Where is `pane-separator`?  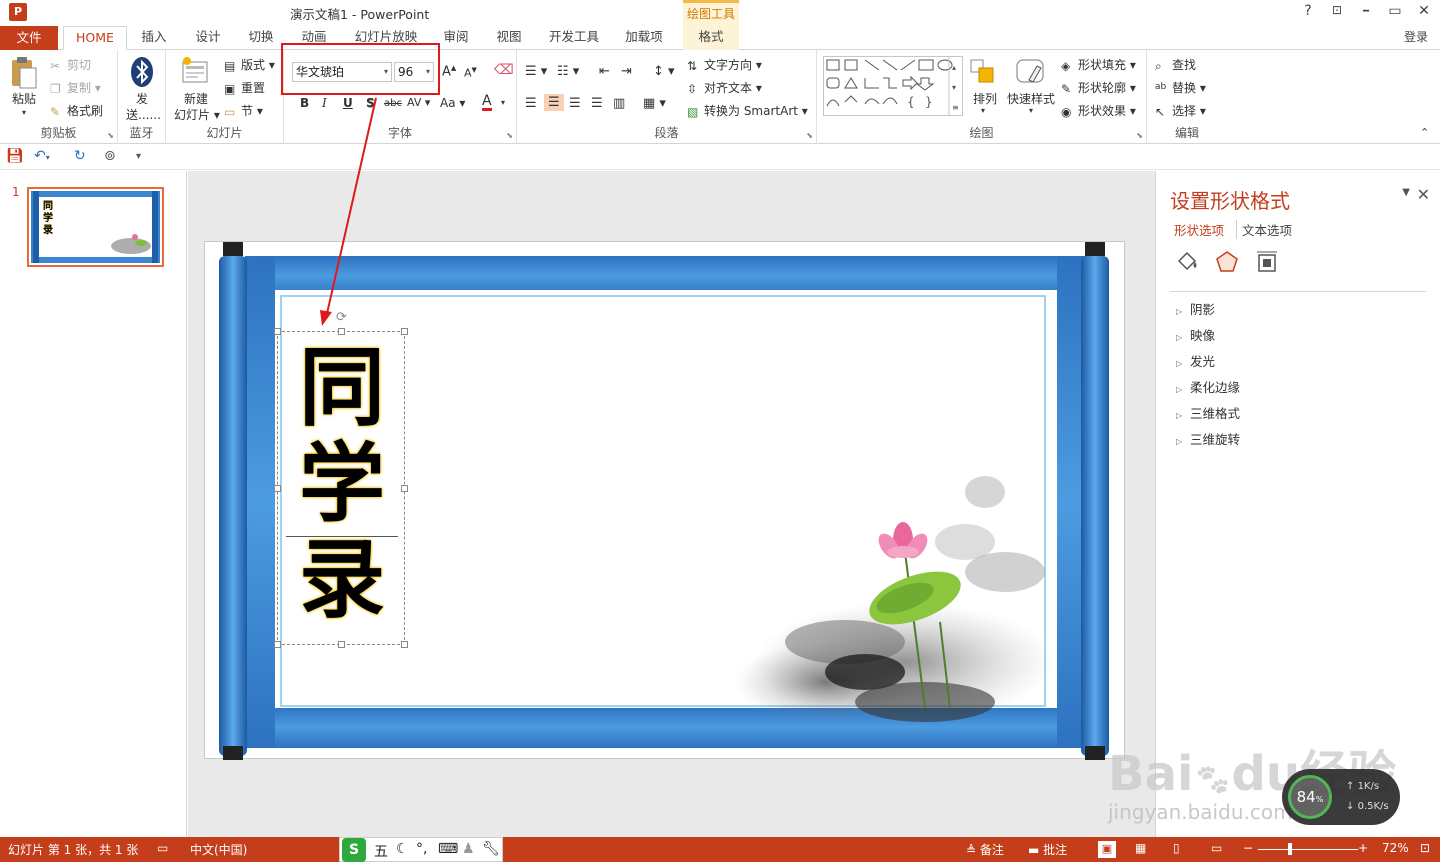 pane-separator is located at coordinates (1298, 291).